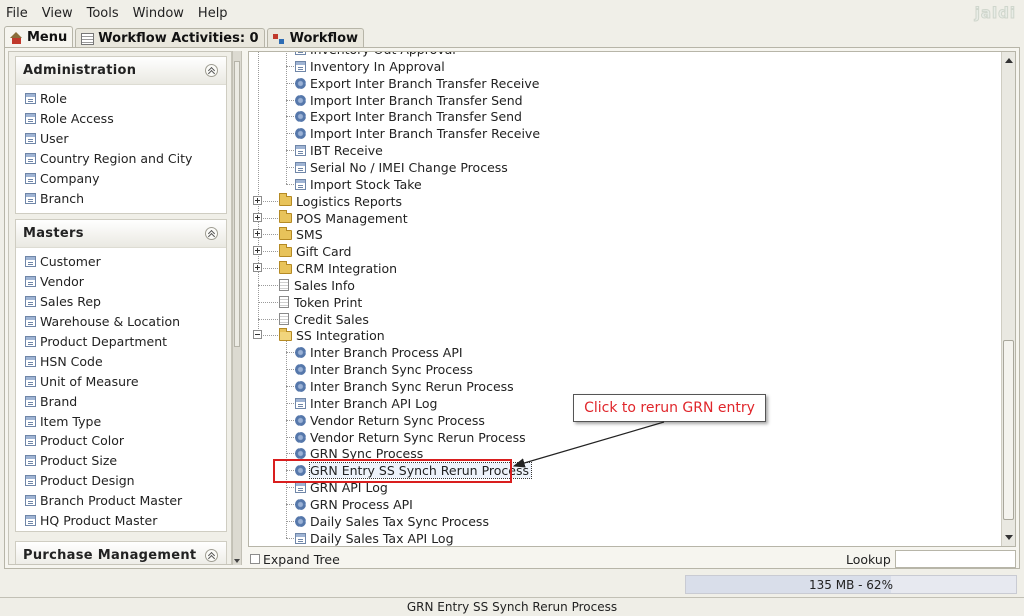  I want to click on sidebar-item: Role Access, so click(125, 119).